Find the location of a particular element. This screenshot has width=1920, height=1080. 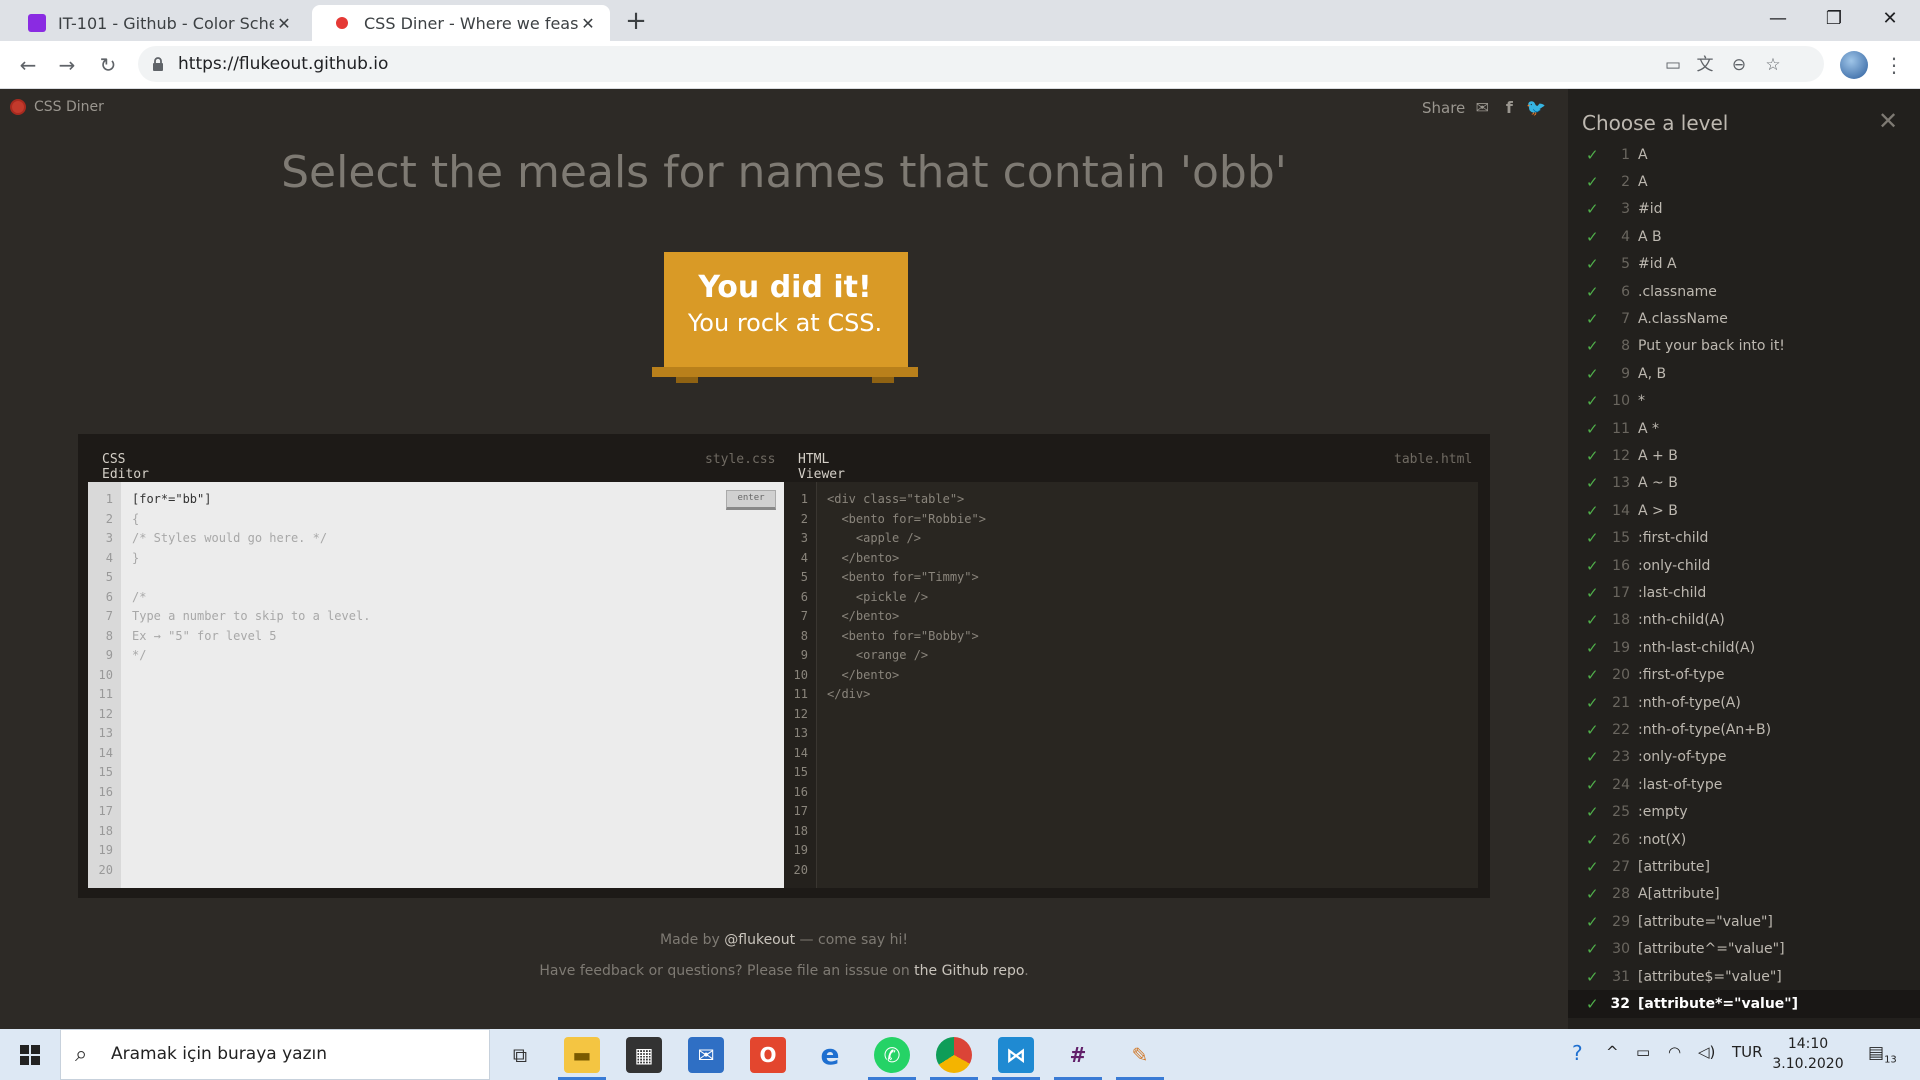

bookmark-star-icon: ☆ is located at coordinates (1773, 65).